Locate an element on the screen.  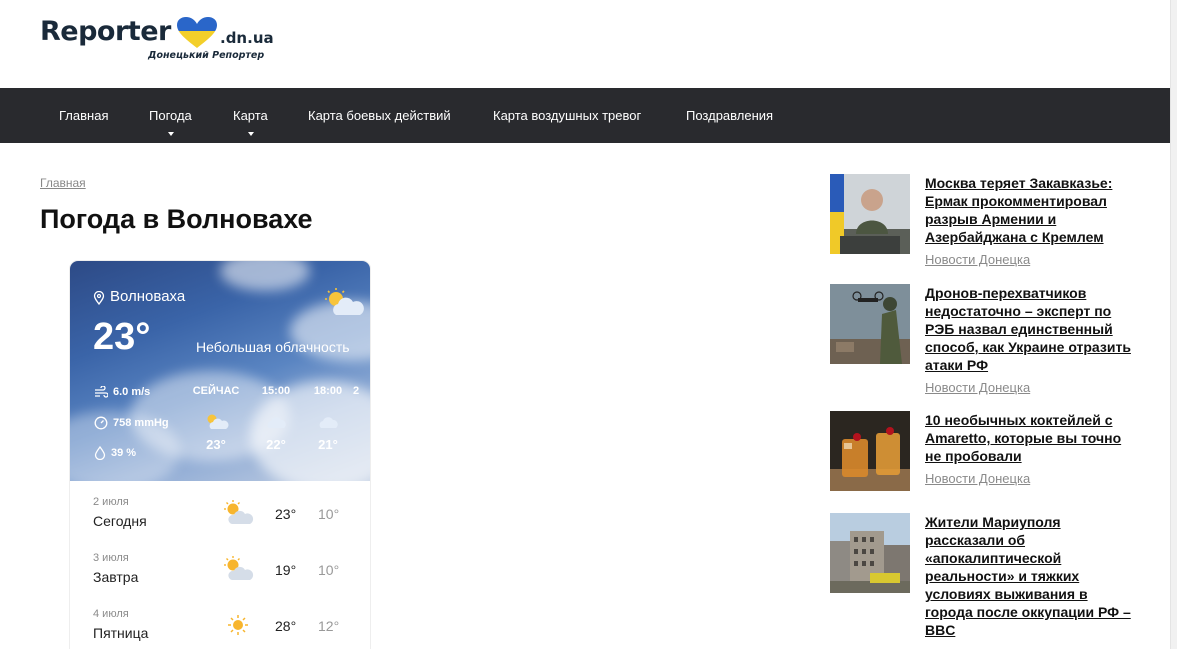
day-max-temp: 23° is located at coordinates (286, 514).